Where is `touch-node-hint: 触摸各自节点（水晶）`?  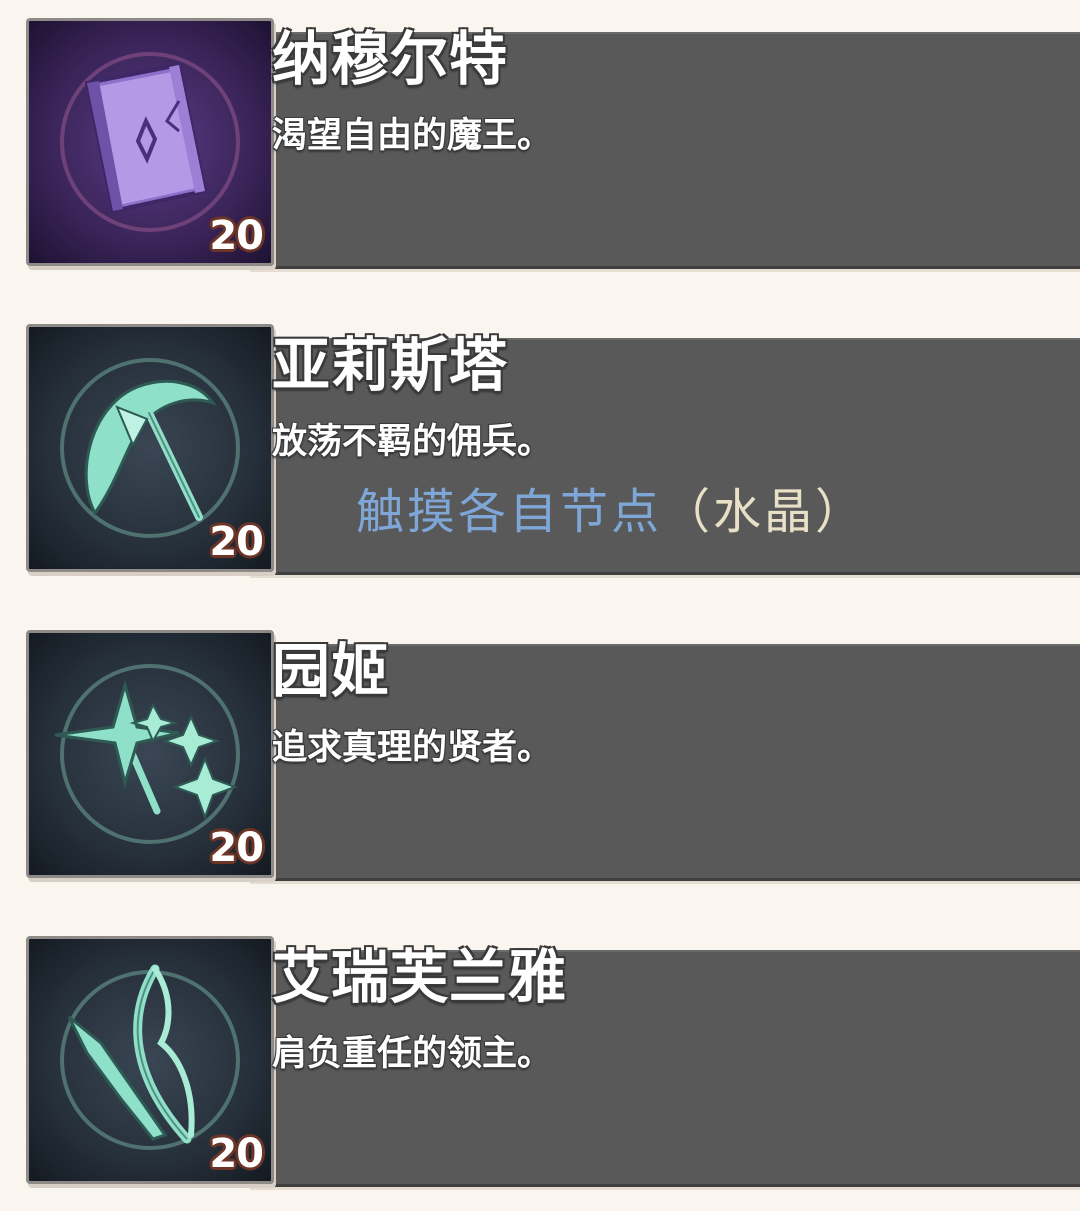
touch-node-hint: 触摸各自节点（水晶） is located at coordinates (611, 512).